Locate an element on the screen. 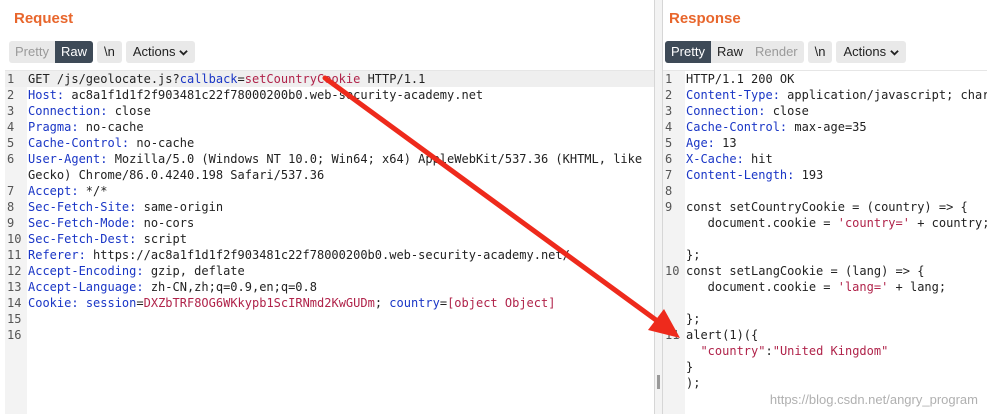  response-code-line: "country":"United Kingdom" is located at coordinates (825, 351).